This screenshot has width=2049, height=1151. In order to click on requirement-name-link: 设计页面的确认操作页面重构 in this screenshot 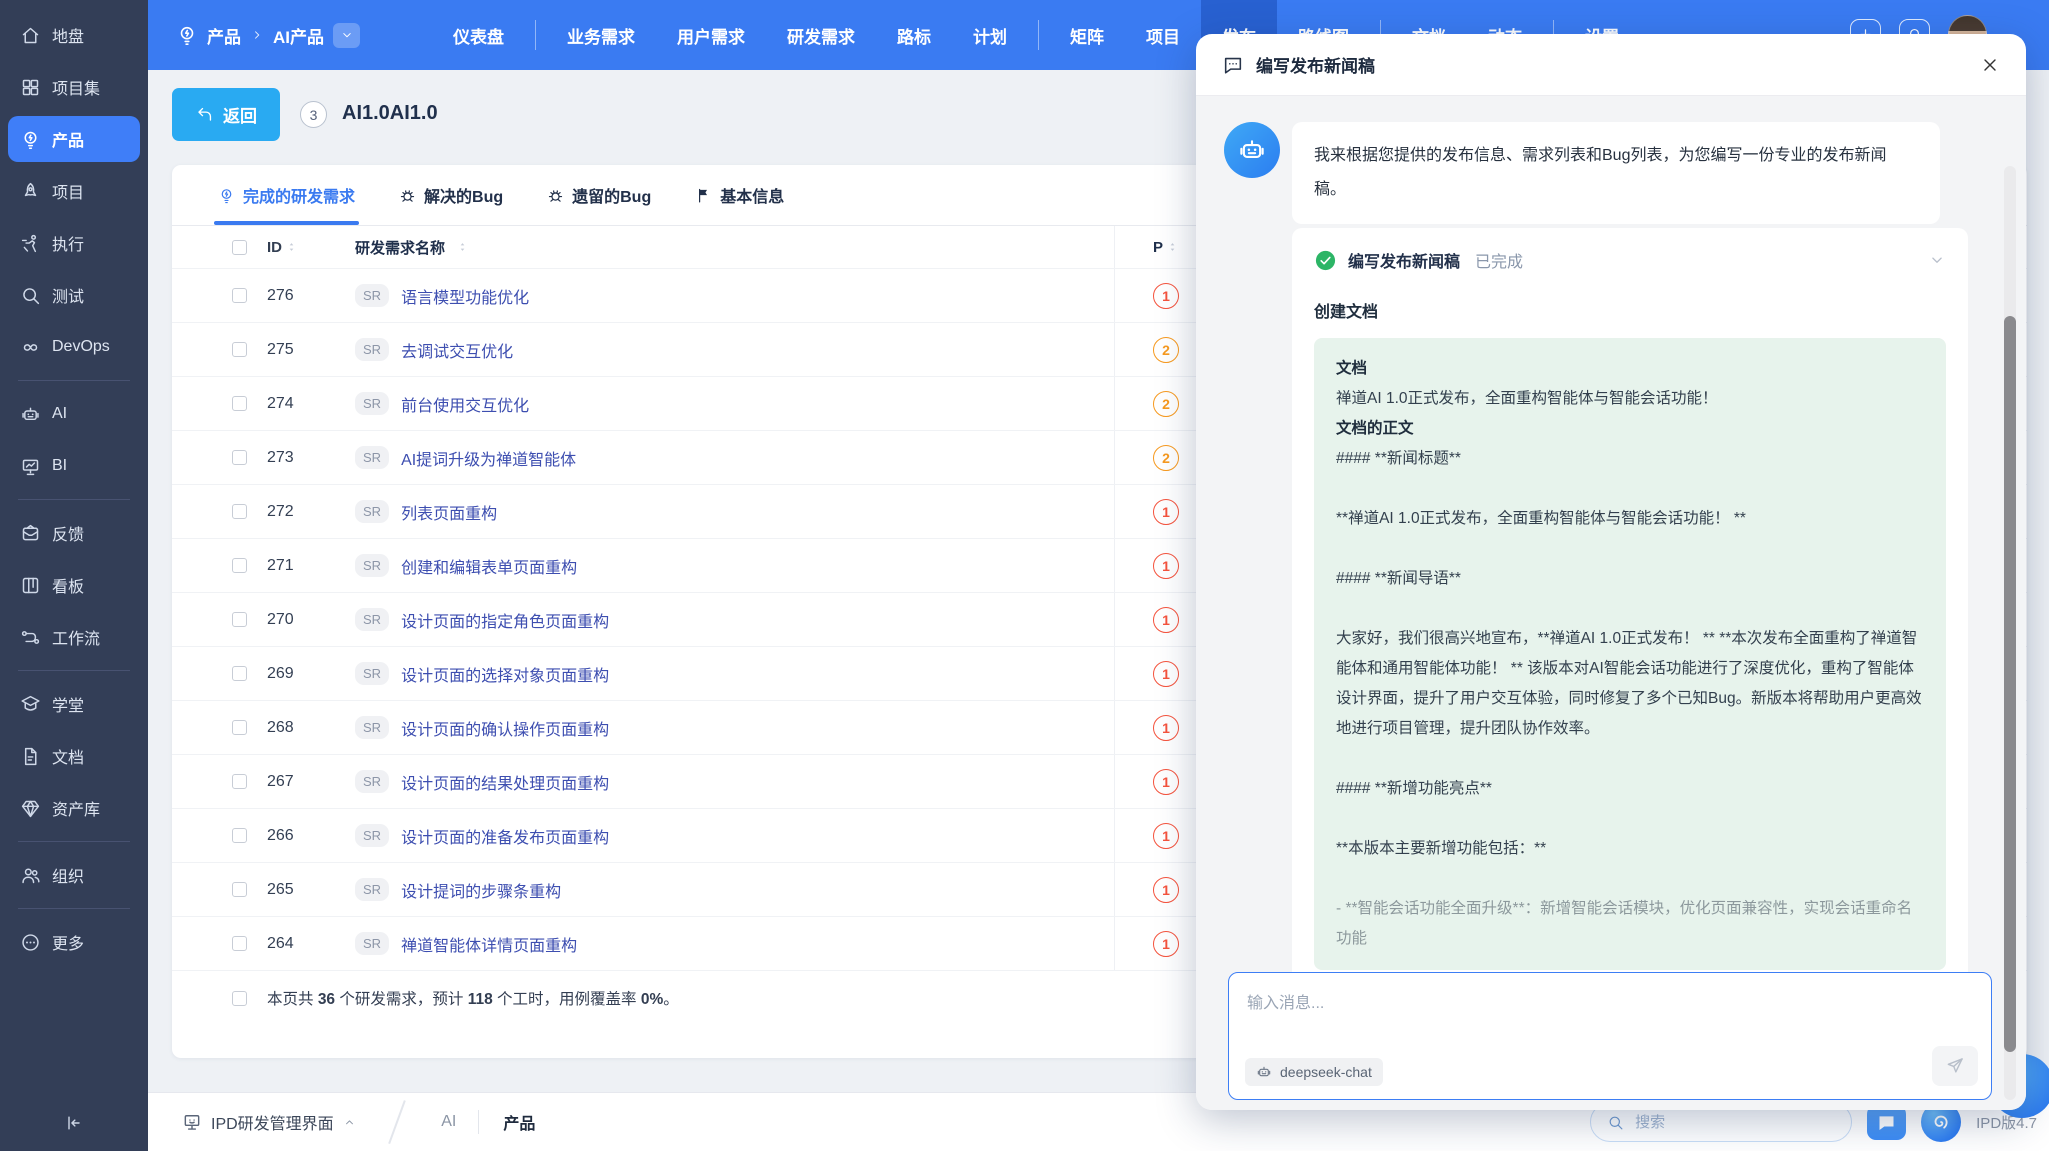, I will do `click(505, 728)`.